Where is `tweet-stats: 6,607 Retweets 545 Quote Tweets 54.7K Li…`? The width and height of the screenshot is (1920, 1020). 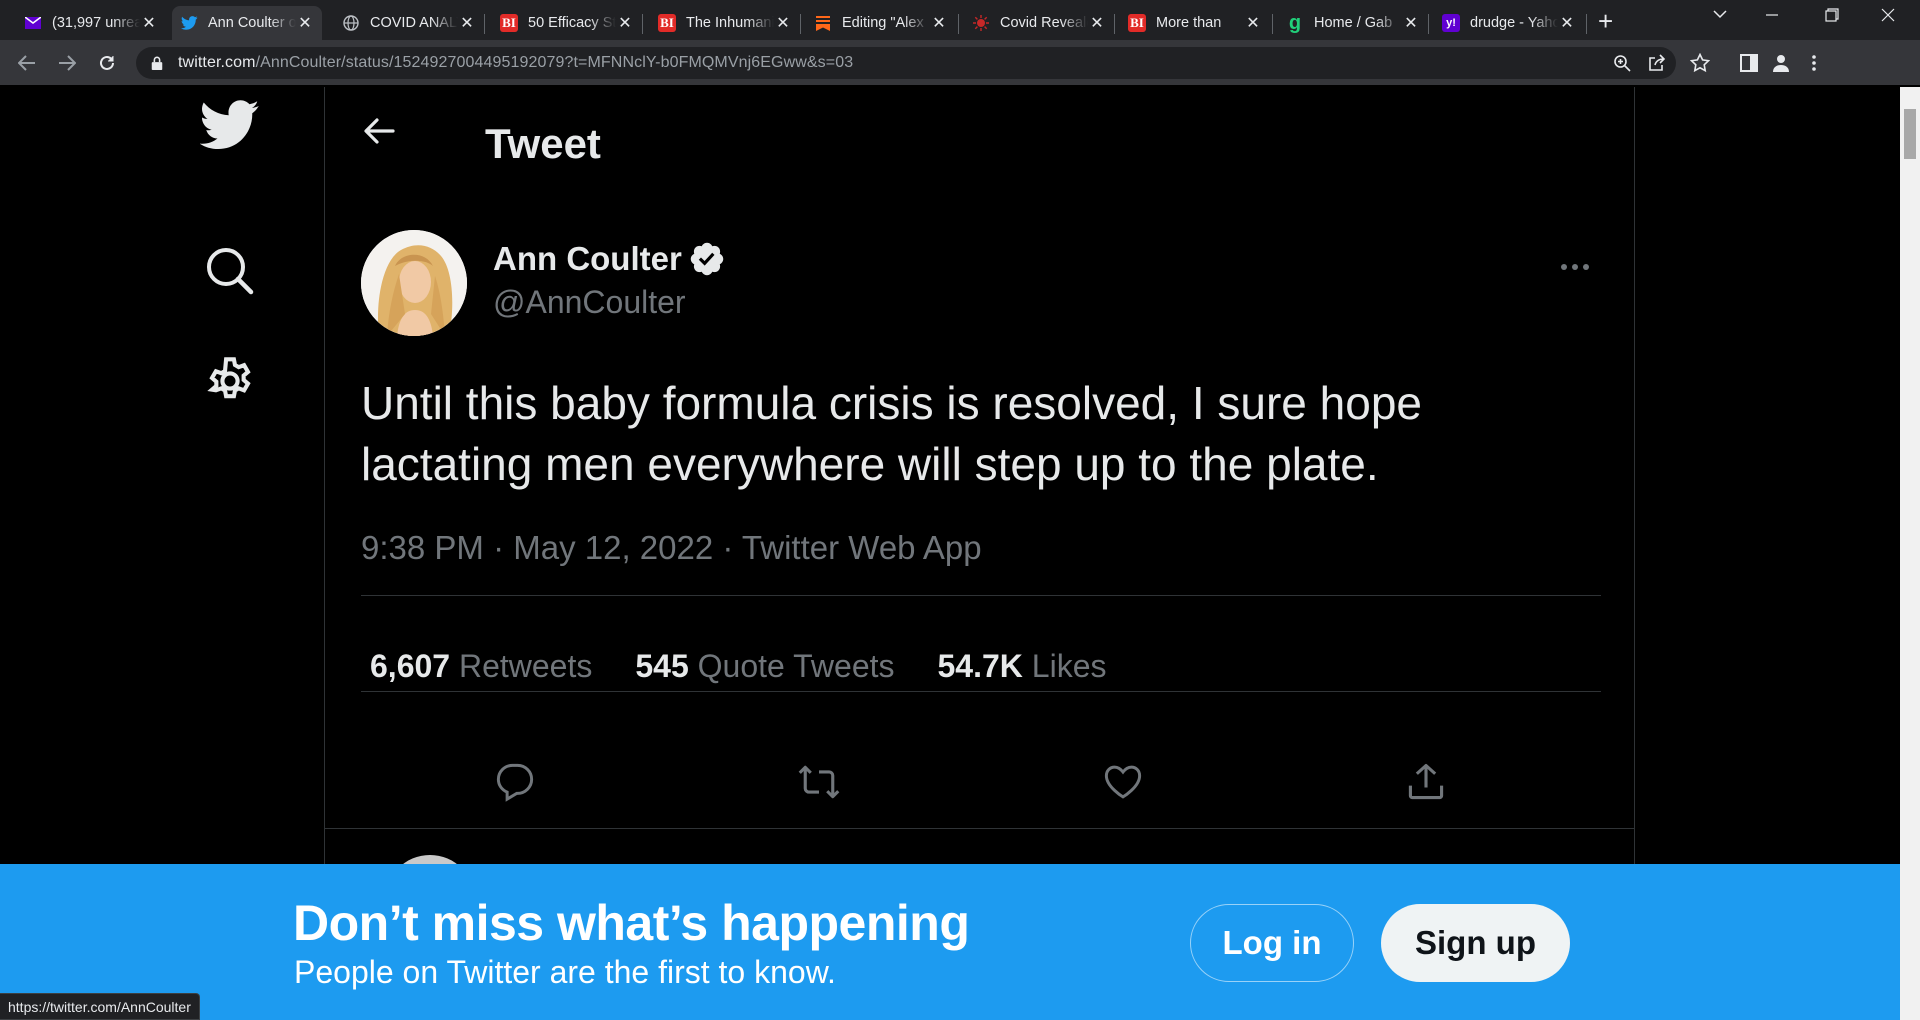
tweet-stats: 6,607 Retweets 545 Quote Tweets 54.7K Li… is located at coordinates (759, 666).